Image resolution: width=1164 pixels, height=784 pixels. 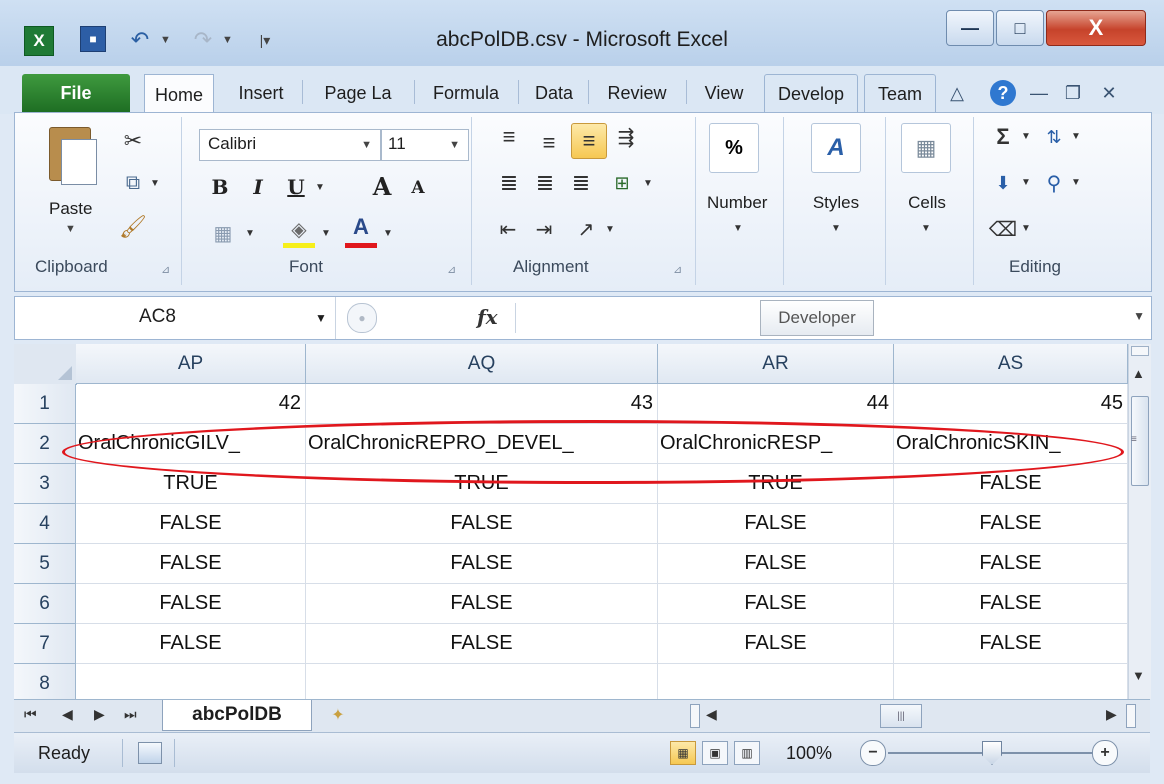 What do you see at coordinates (508, 229) in the screenshot?
I see `decrease-indent-icon: ⇤` at bounding box center [508, 229].